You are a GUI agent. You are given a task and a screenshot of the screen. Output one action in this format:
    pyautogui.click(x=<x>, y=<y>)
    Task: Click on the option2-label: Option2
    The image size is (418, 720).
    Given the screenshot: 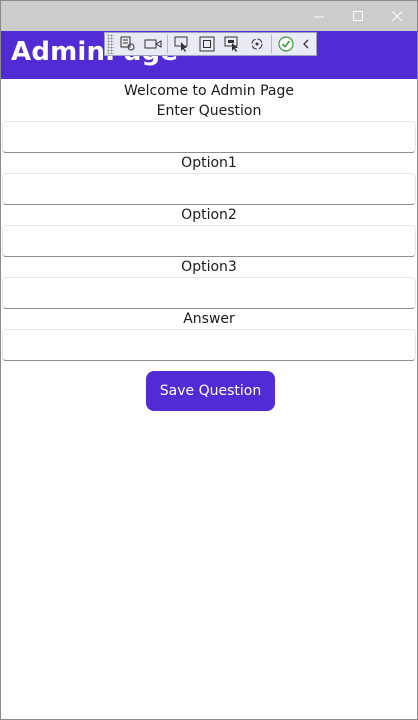 What is the action you would take?
    pyautogui.click(x=209, y=215)
    